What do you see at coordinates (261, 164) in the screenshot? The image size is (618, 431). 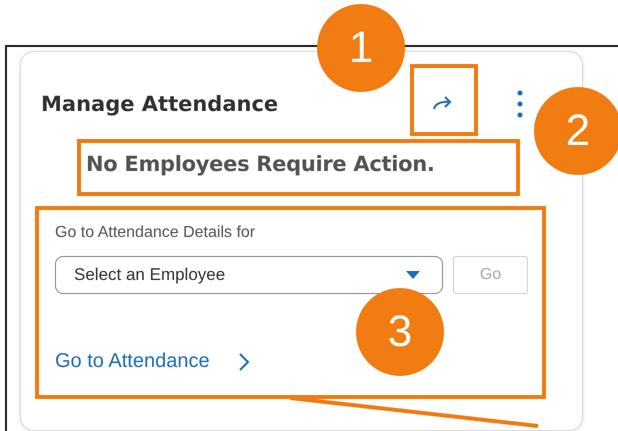 I see `status-message: No Employees Require Action.` at bounding box center [261, 164].